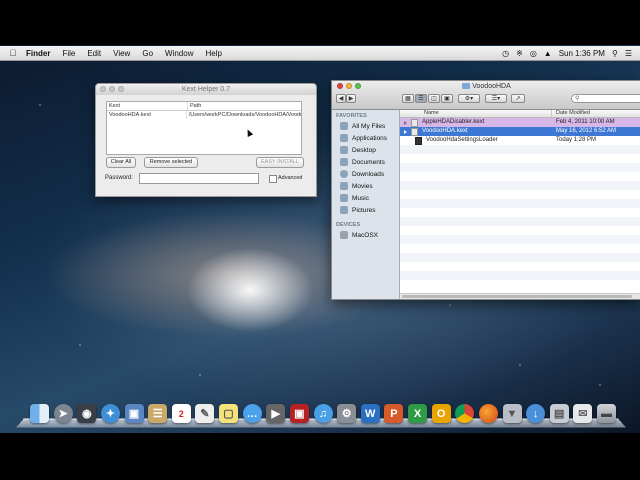  Describe the element at coordinates (370, 413) in the screenshot. I see `word-icon: W` at that location.